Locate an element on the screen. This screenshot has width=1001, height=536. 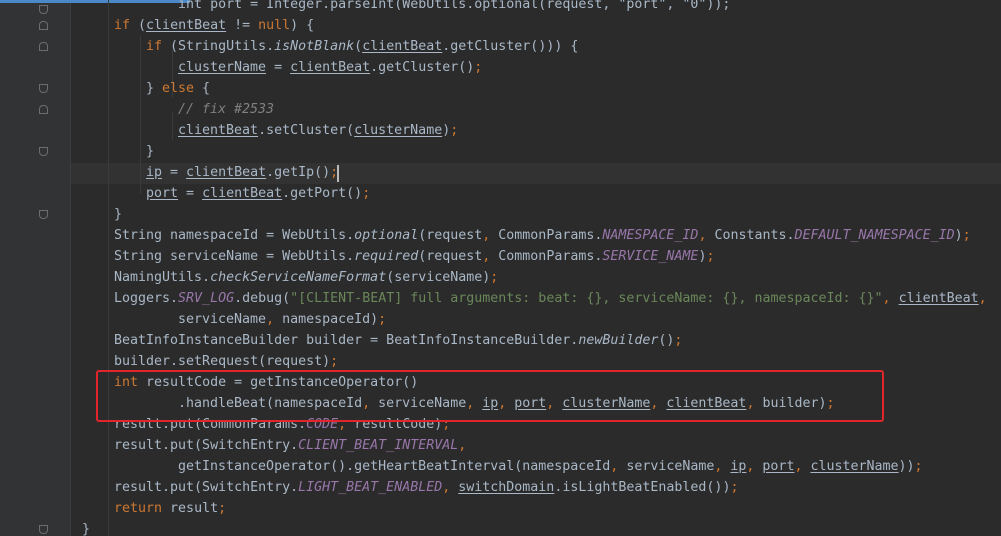
code-token: ) is located at coordinates (958, 235).